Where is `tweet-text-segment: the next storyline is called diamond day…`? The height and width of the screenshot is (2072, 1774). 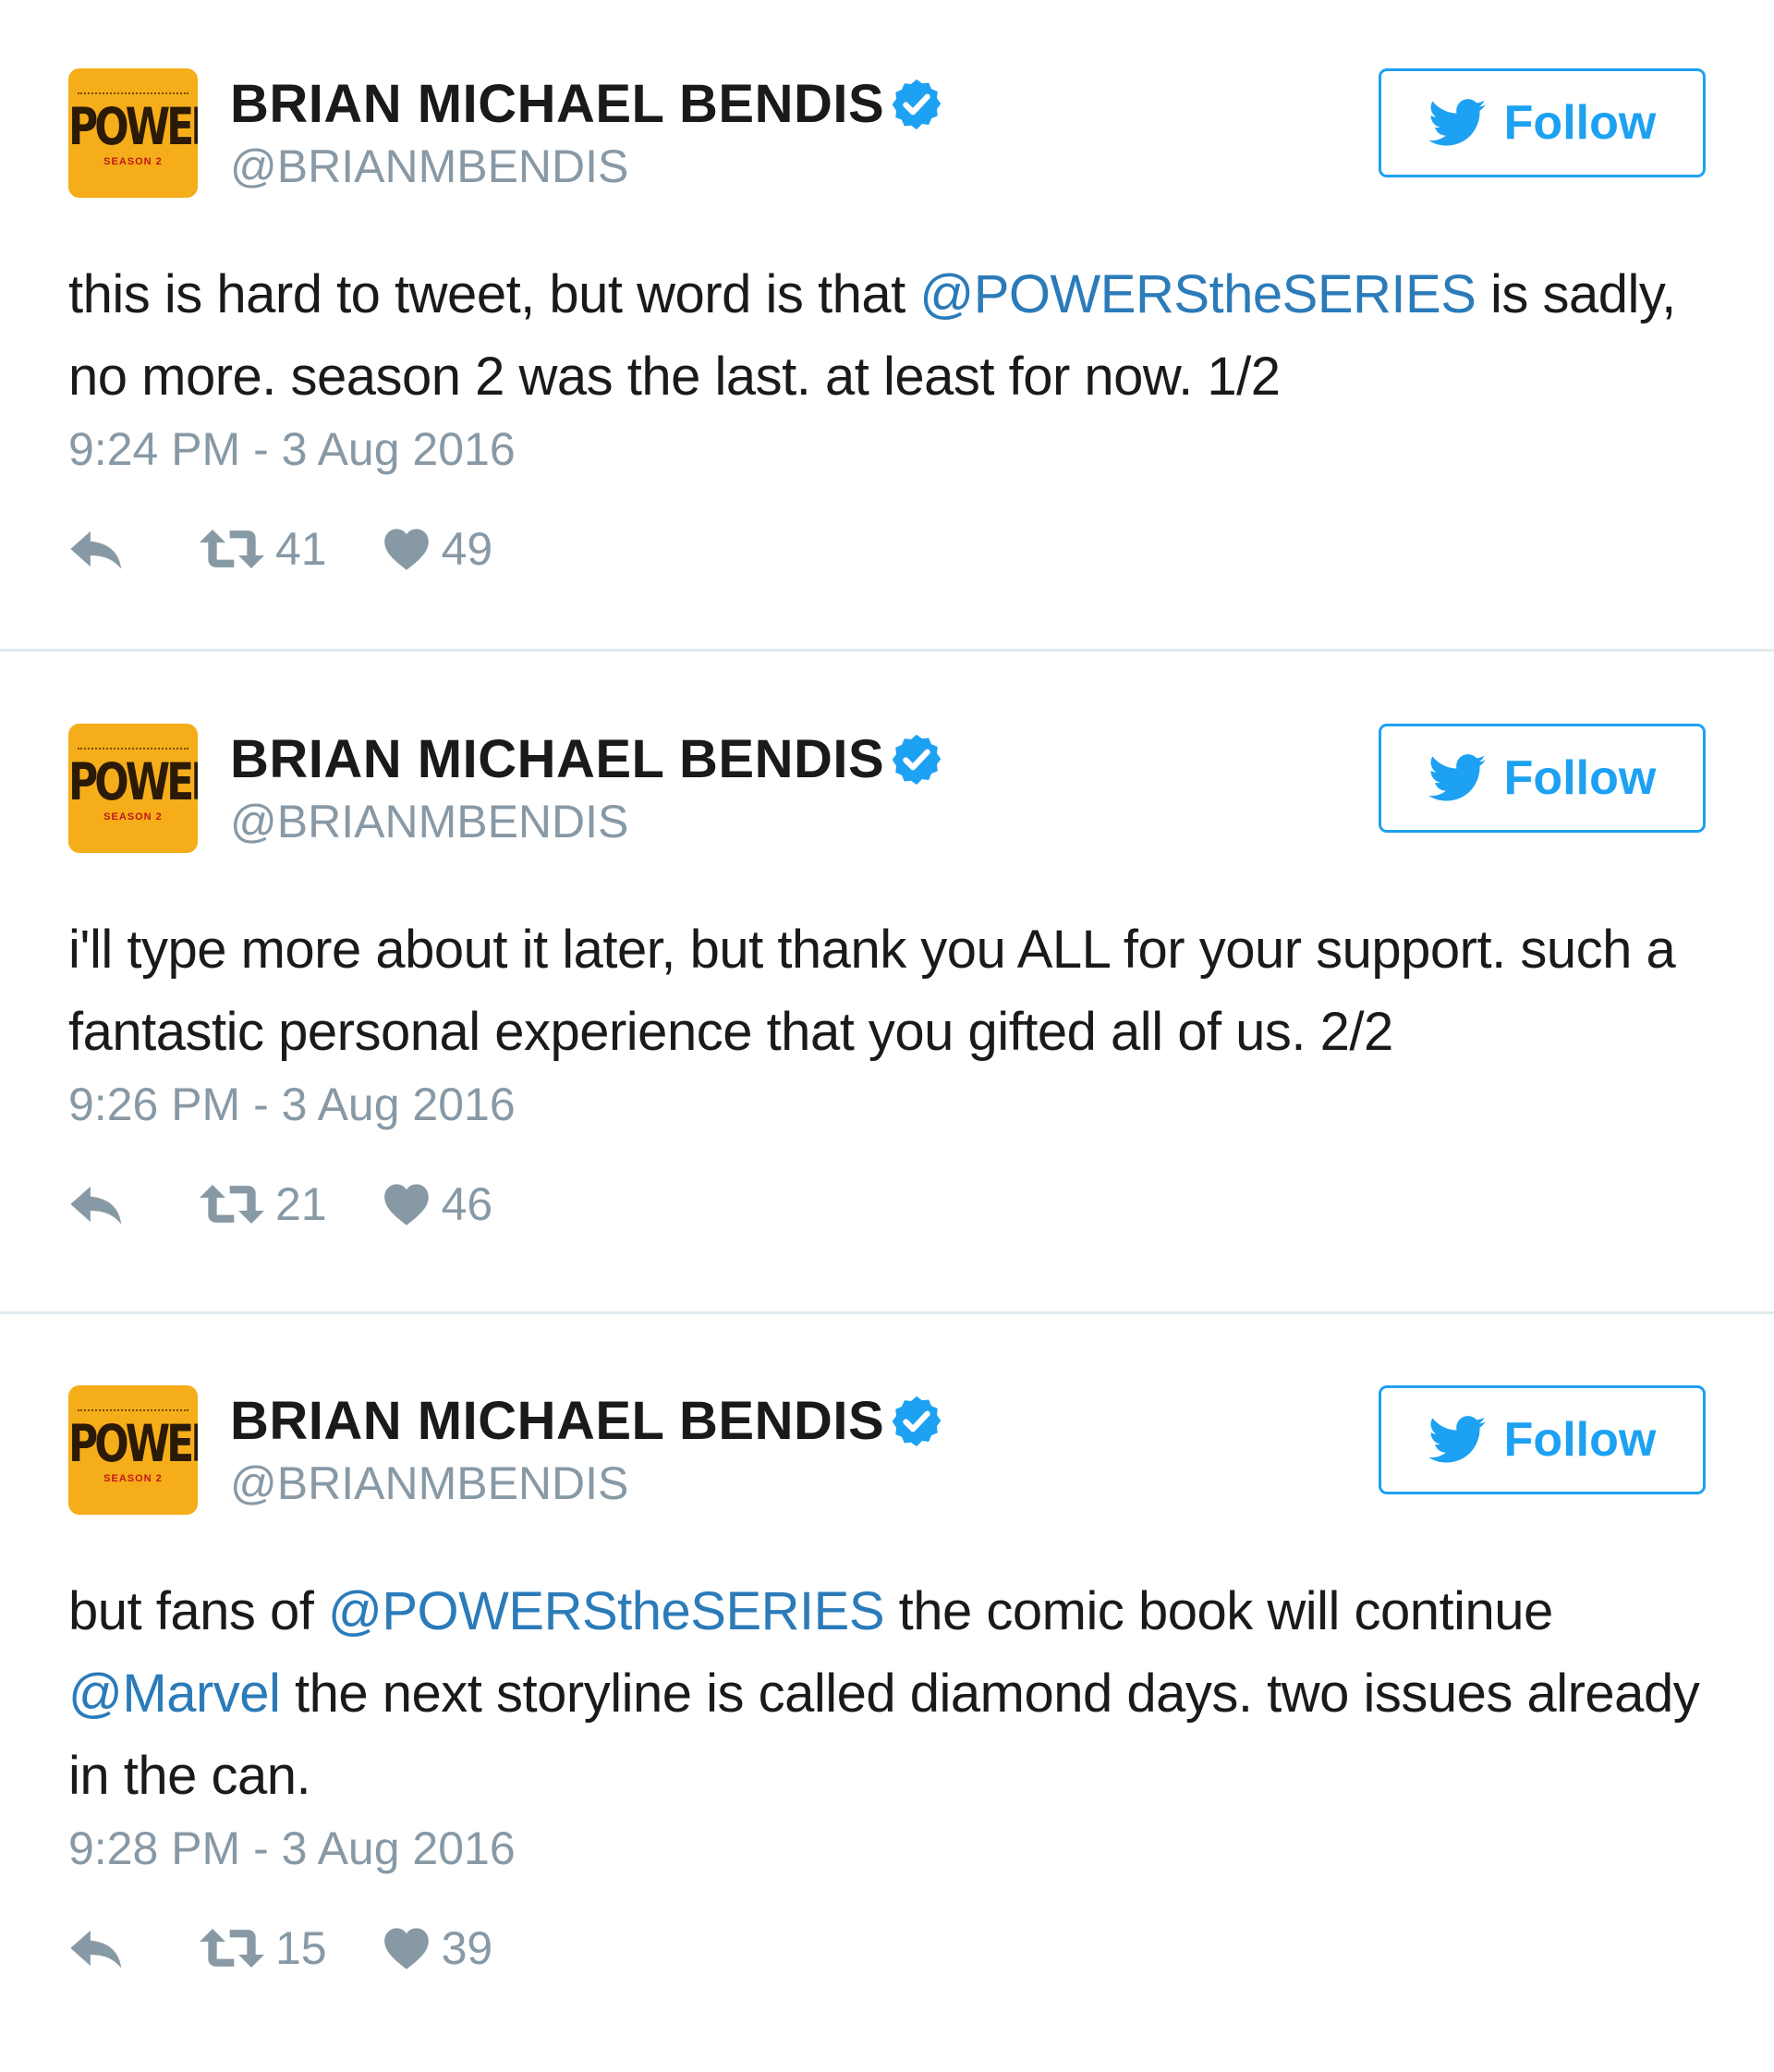 tweet-text-segment: the next storyline is called diamond day… is located at coordinates (884, 1735).